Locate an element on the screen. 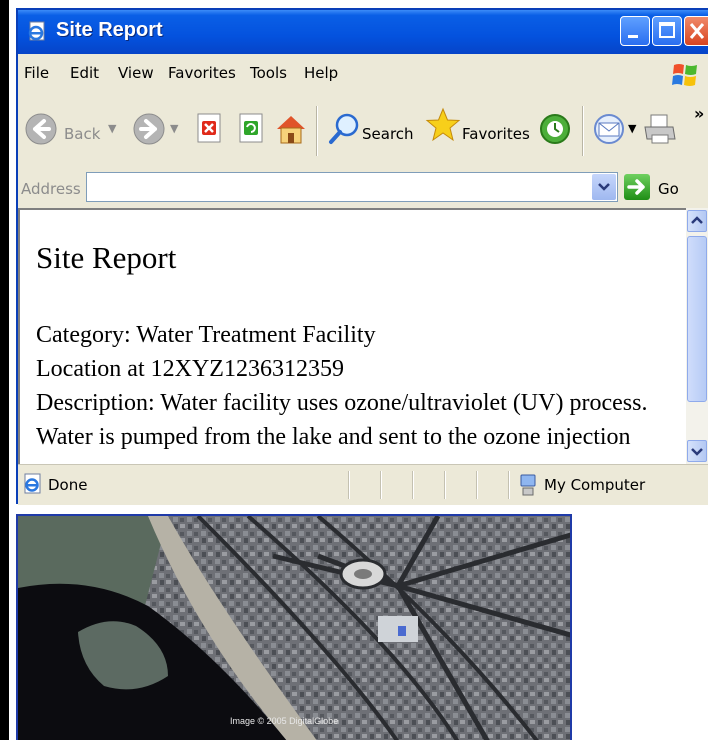 The height and width of the screenshot is (740, 708). menu-favorites: Favorites is located at coordinates (202, 73).